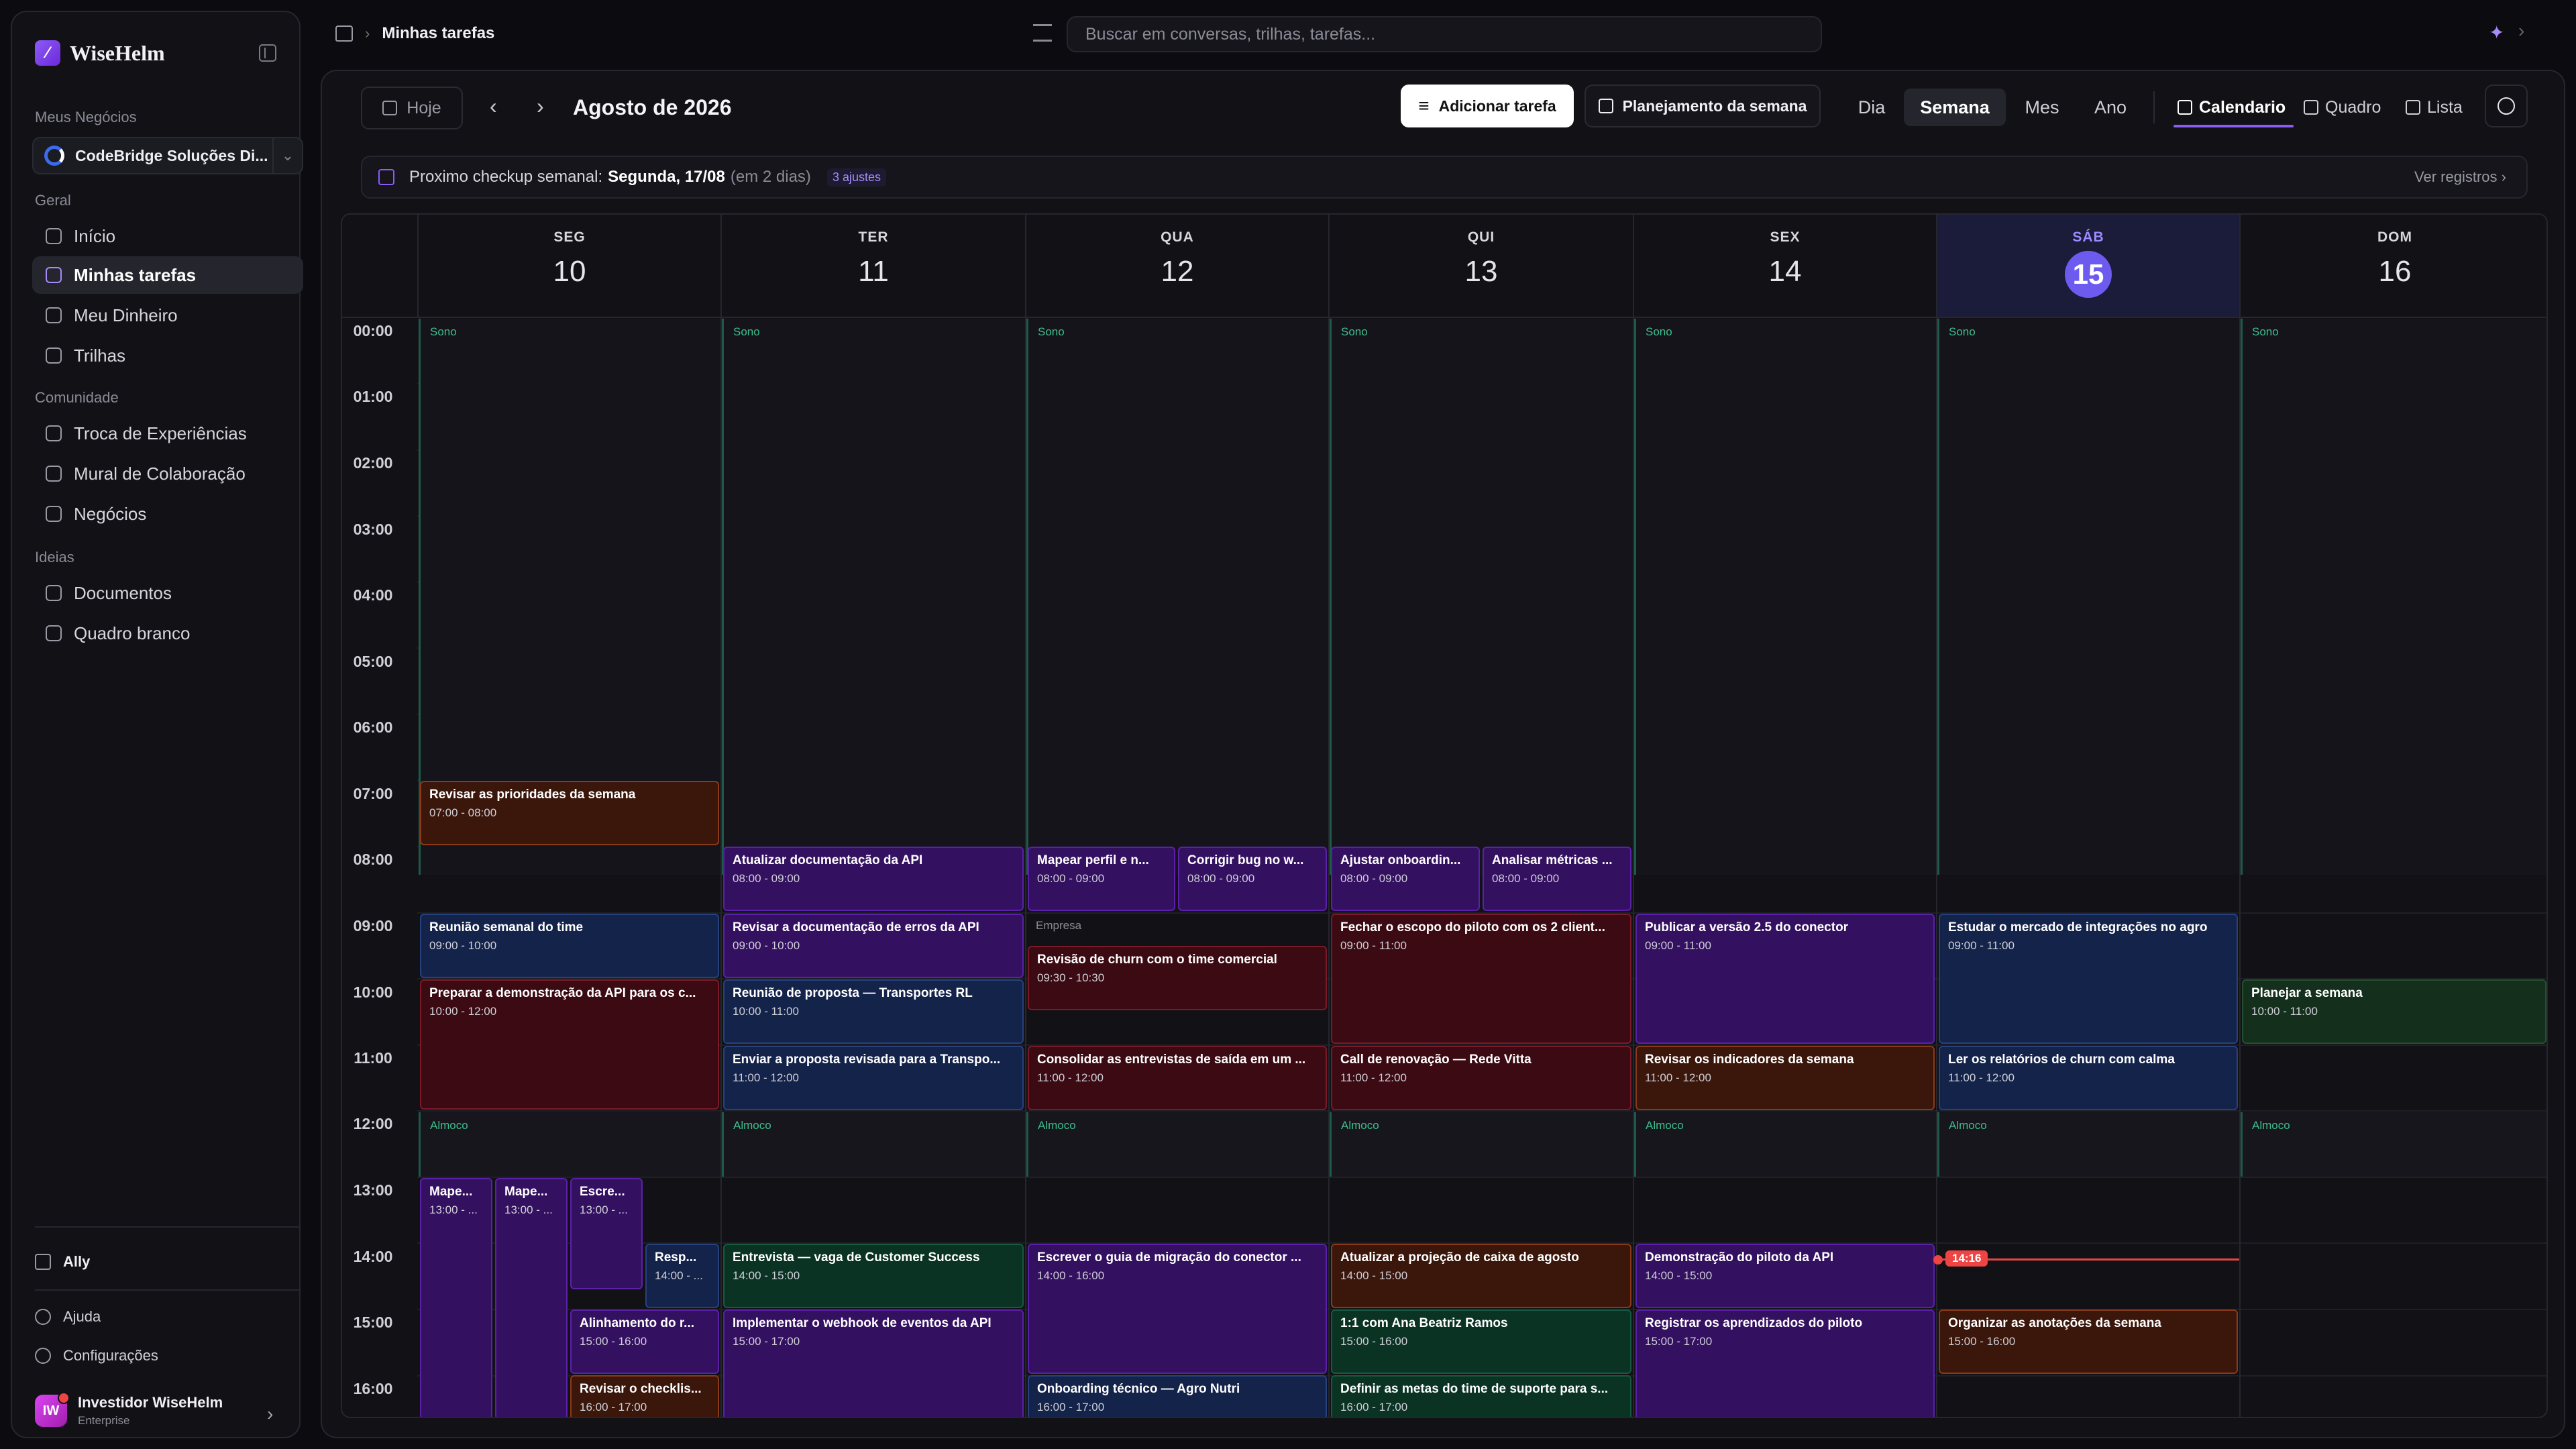 The image size is (2576, 1449). I want to click on next-week-chevron-right-icon: ›, so click(540, 106).